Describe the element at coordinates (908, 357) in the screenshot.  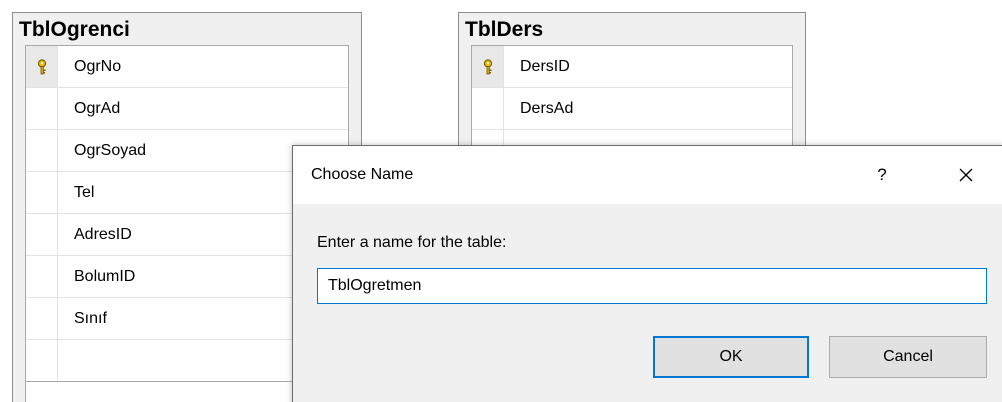
I see `cancel-button: Cancel` at that location.